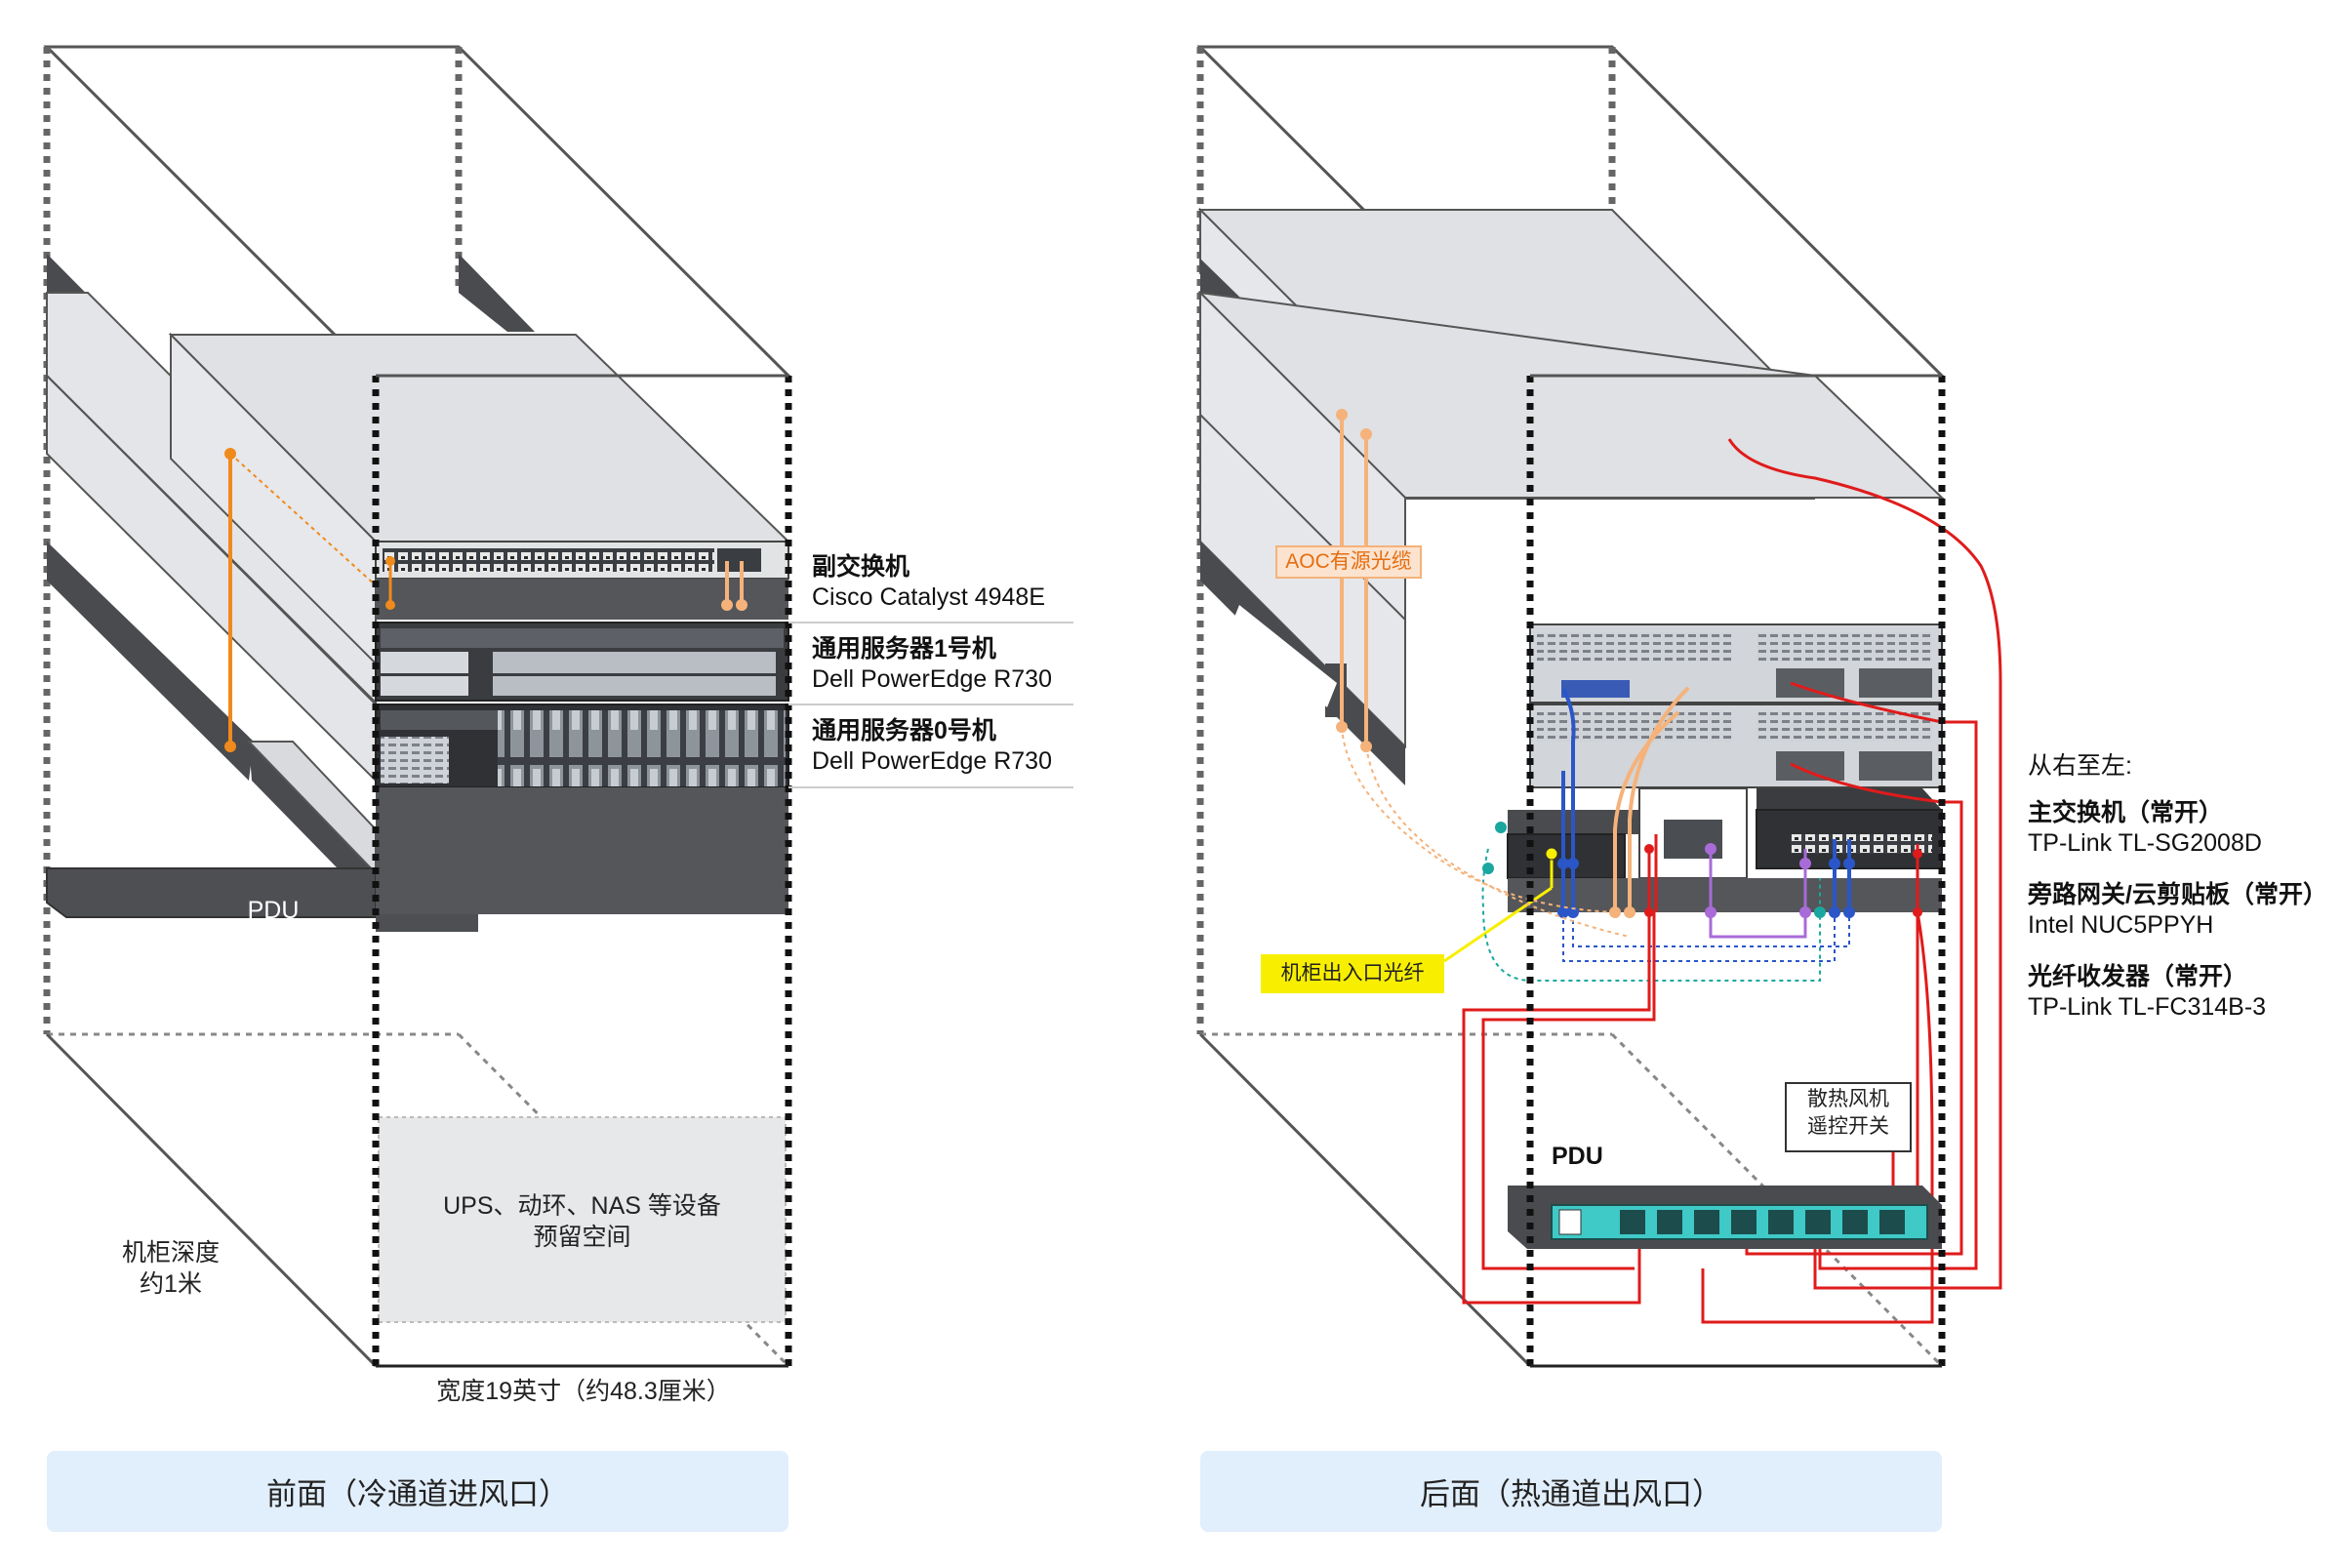  I want to click on device-name: 通用服务器1号机, so click(904, 649).